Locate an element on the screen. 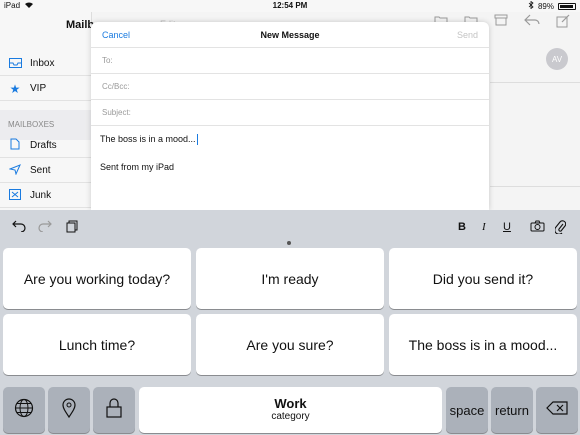  globe-key is located at coordinates (24, 410).